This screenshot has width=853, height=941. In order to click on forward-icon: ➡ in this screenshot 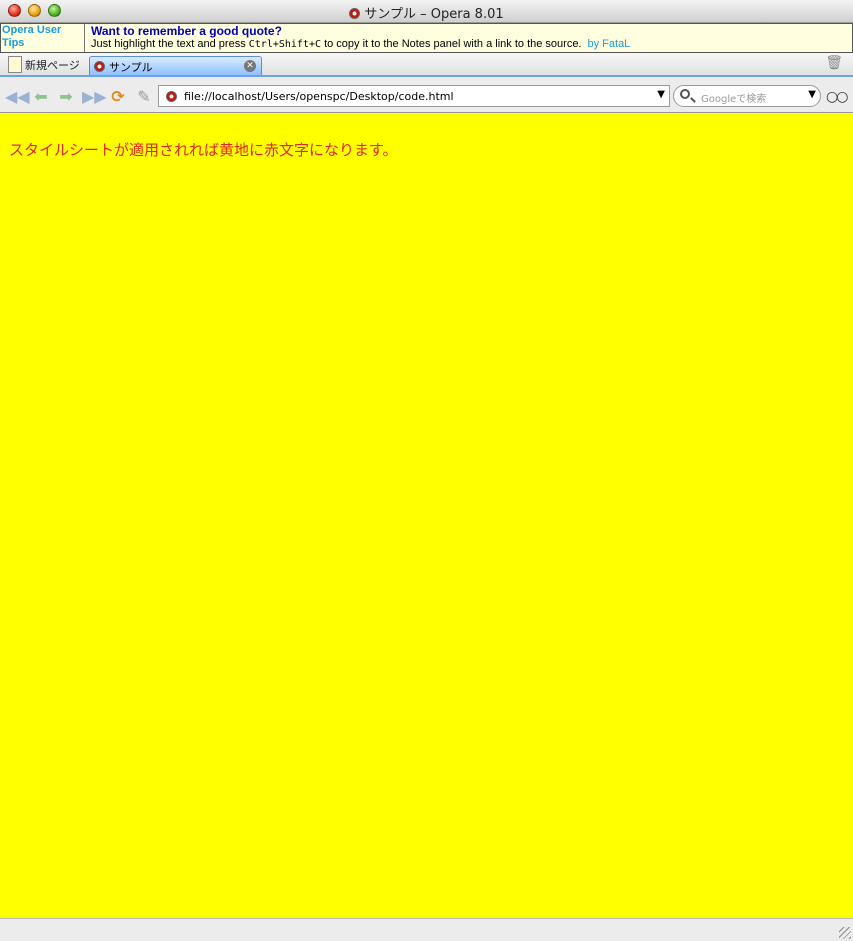, I will do `click(66, 97)`.